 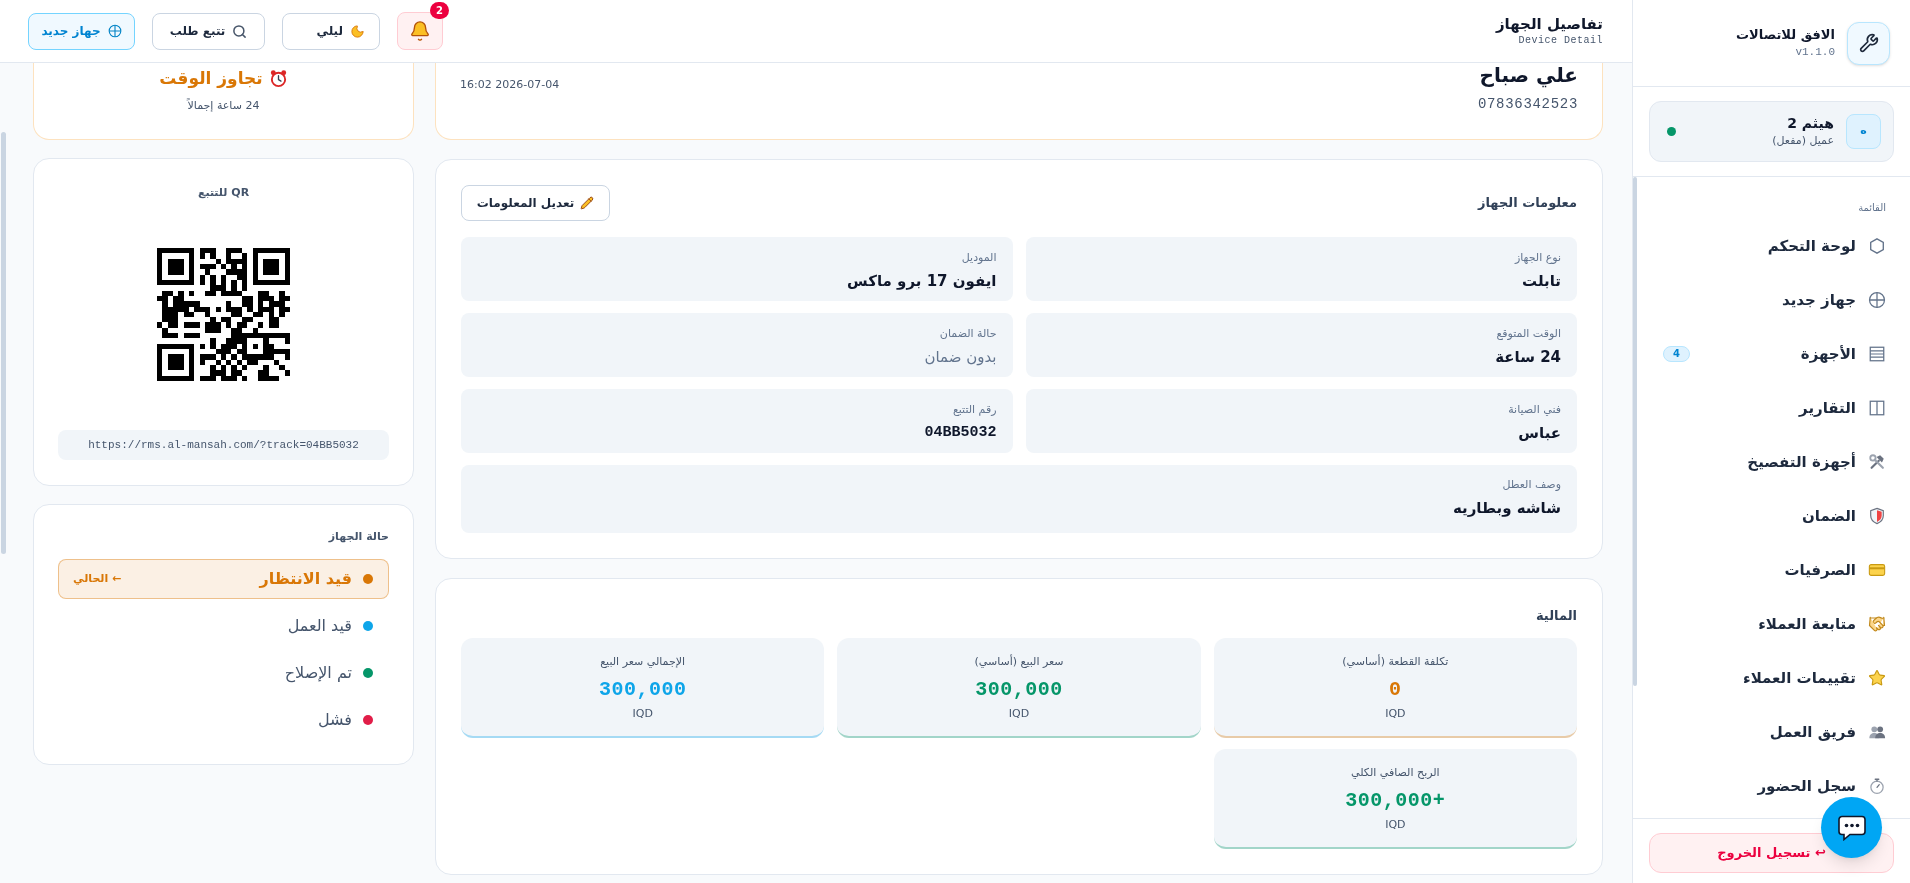 I want to click on sidebar-item: أجهزة التفصيخ, so click(x=1771, y=462).